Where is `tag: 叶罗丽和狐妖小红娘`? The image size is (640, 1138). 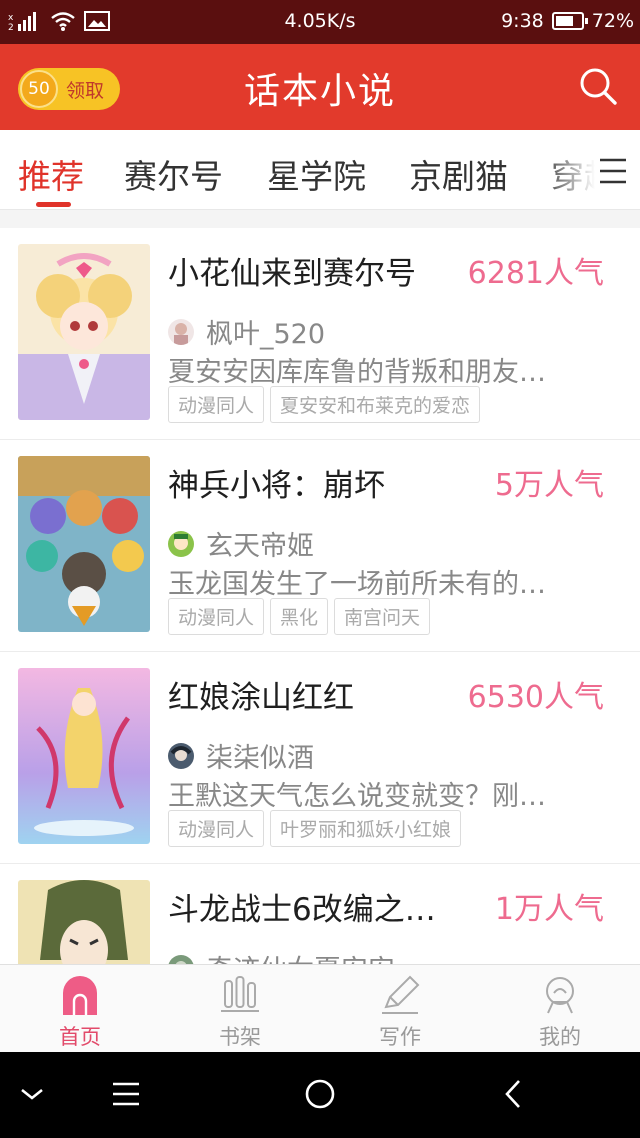
tag: 叶罗丽和狐妖小红娘 is located at coordinates (366, 828).